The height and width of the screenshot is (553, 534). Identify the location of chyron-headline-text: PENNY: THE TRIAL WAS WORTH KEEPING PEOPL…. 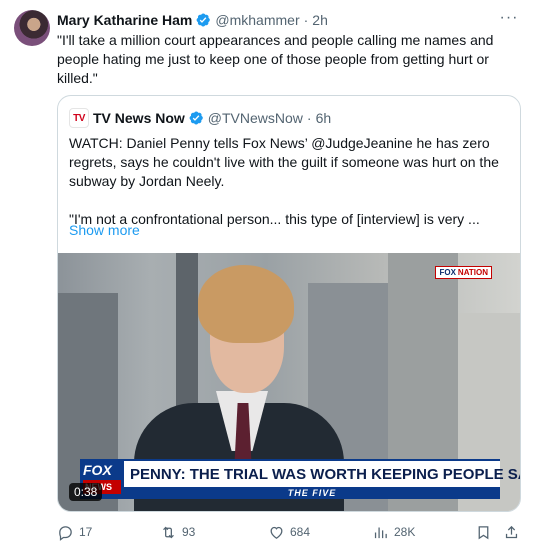
(325, 474).